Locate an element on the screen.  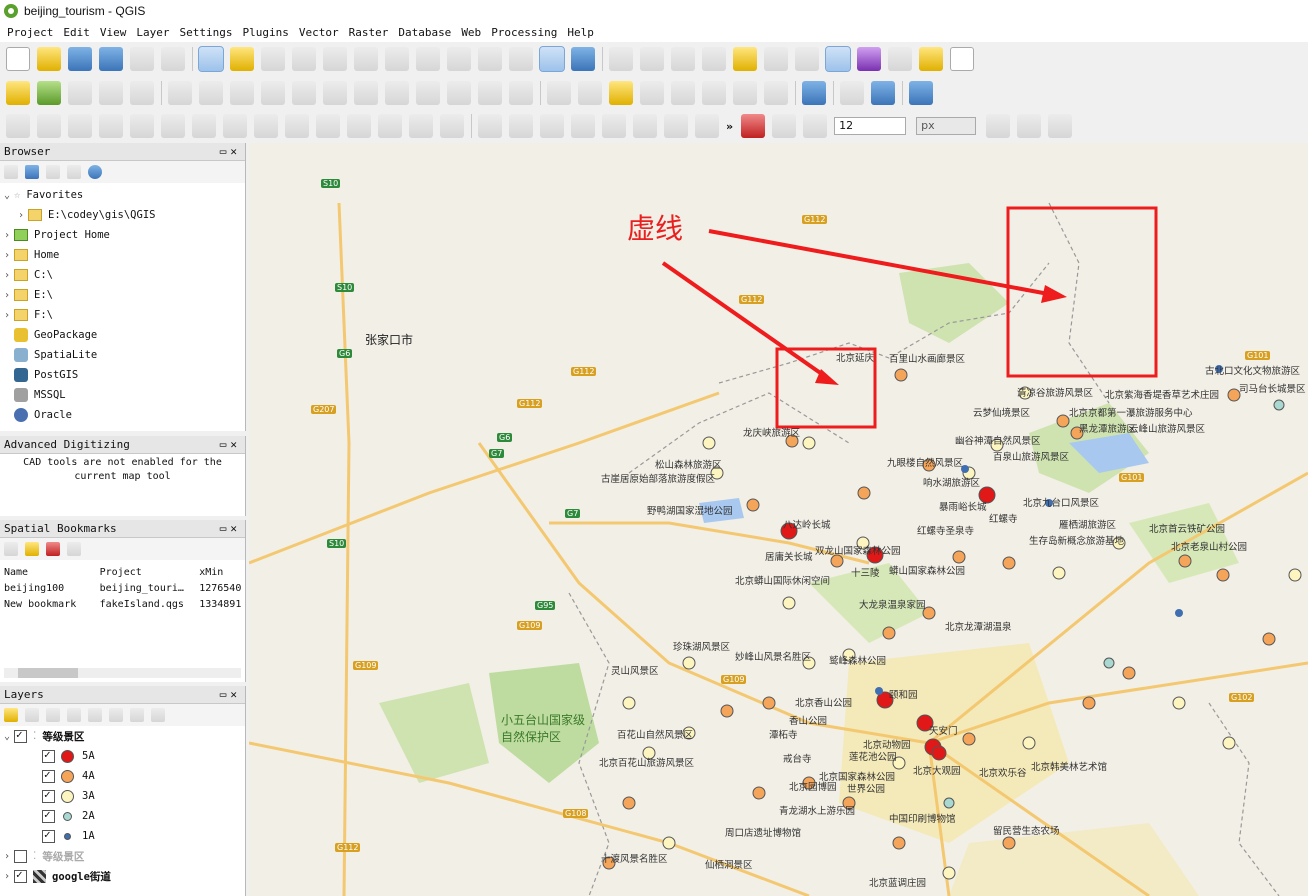
print-layout-icon is located at coordinates (142, 59).